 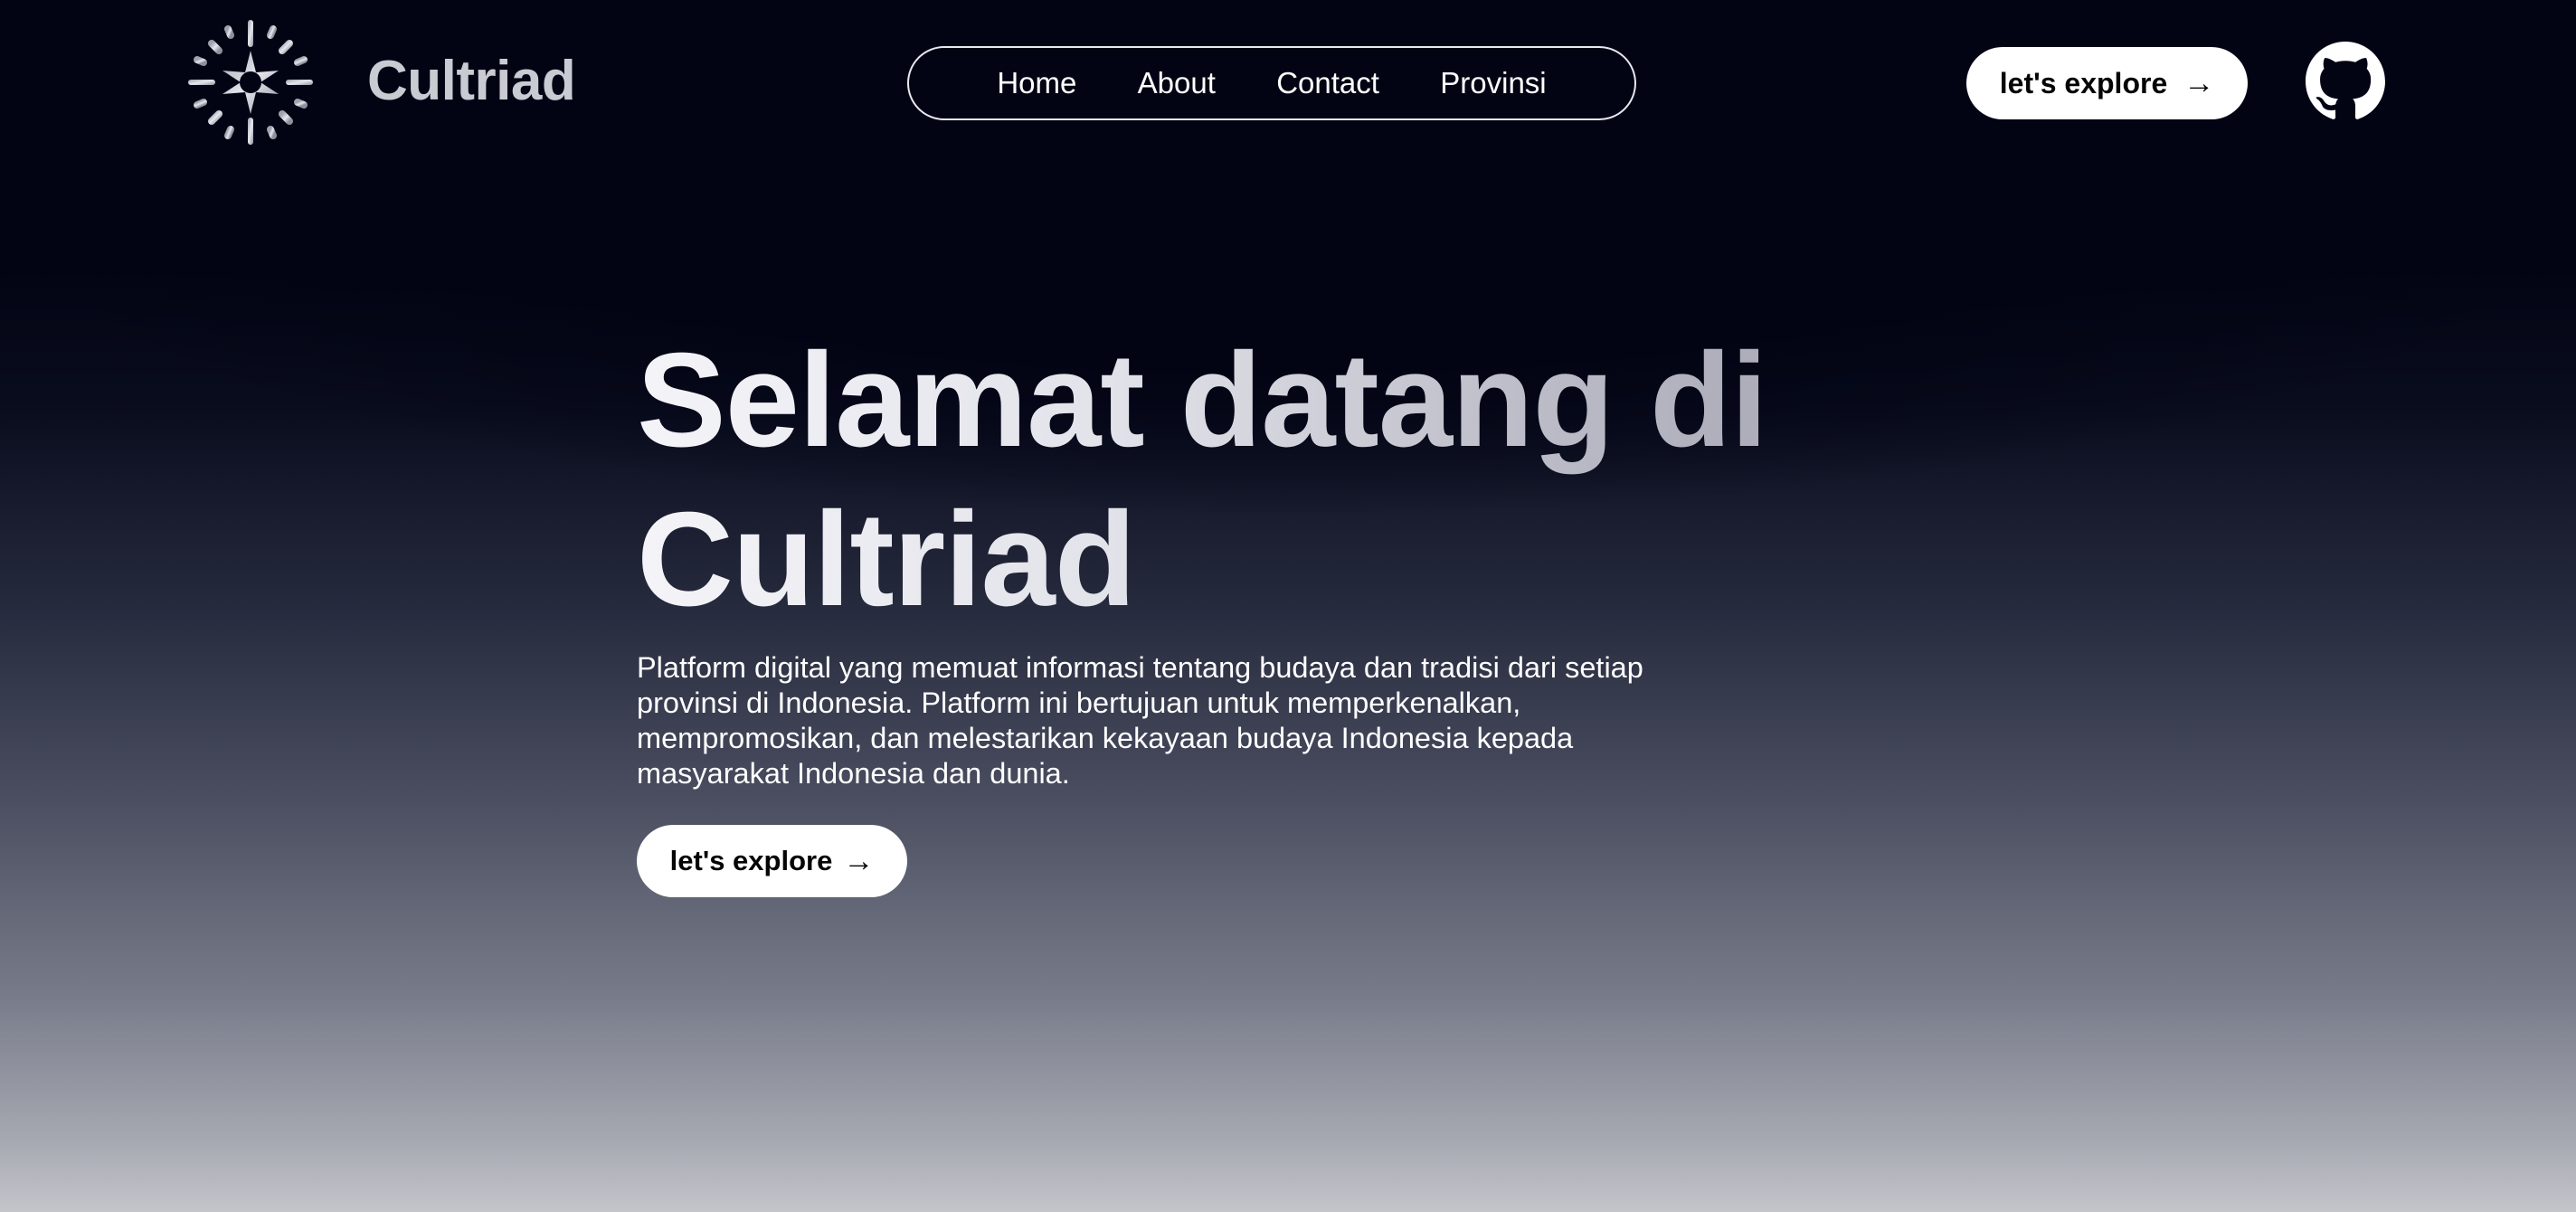 What do you see at coordinates (1271, 83) in the screenshot?
I see `main-nav: Home About Contact Provinsi` at bounding box center [1271, 83].